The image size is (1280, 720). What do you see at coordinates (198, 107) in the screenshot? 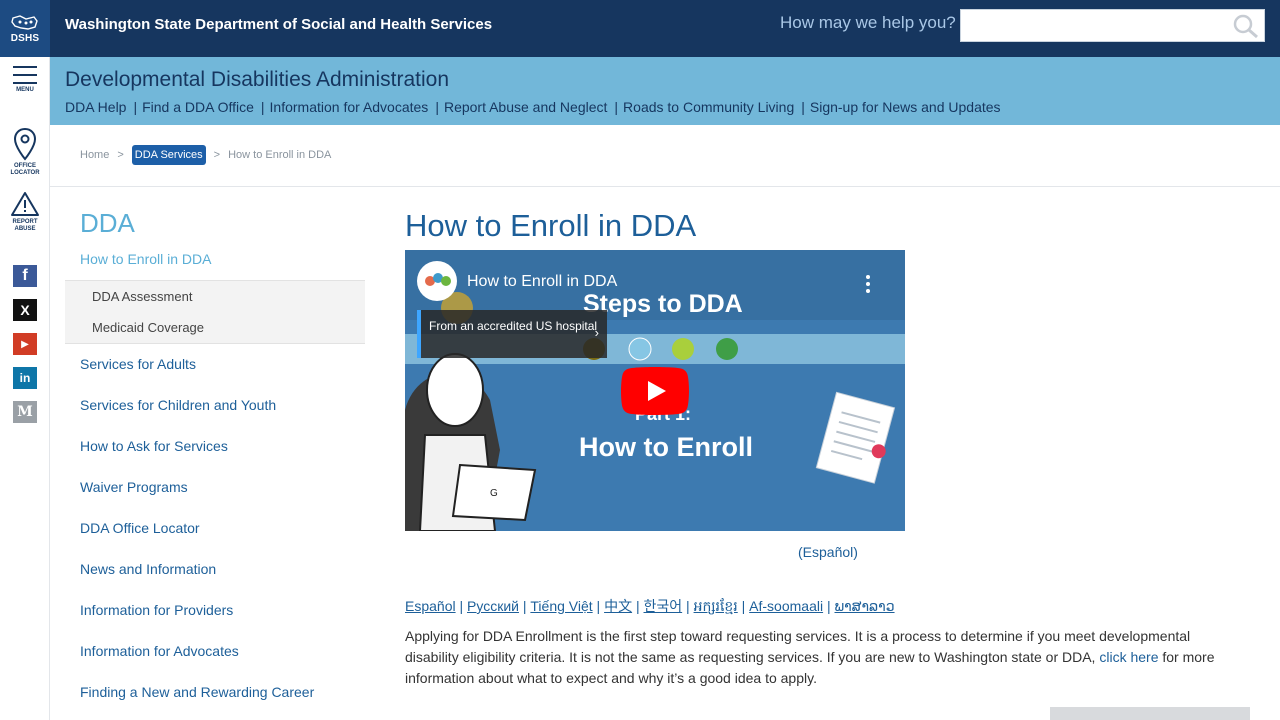
I see `nav-find-office: Find a DDA Office` at bounding box center [198, 107].